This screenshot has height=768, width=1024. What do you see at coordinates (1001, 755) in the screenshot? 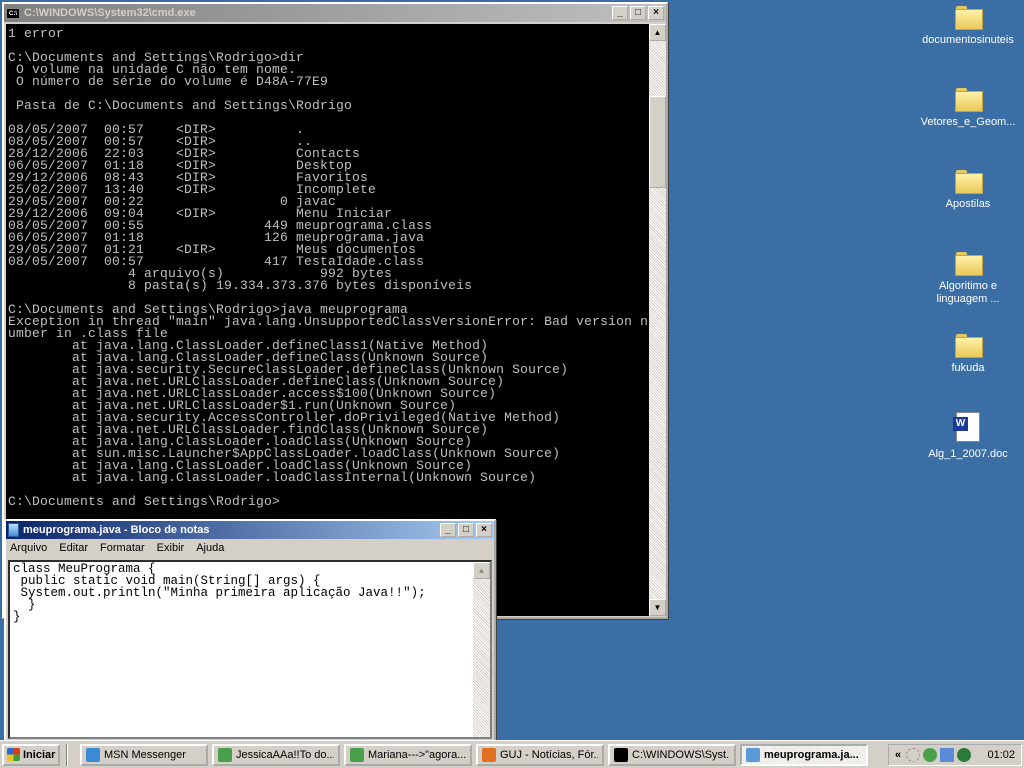
I see `clock: 01:02` at bounding box center [1001, 755].